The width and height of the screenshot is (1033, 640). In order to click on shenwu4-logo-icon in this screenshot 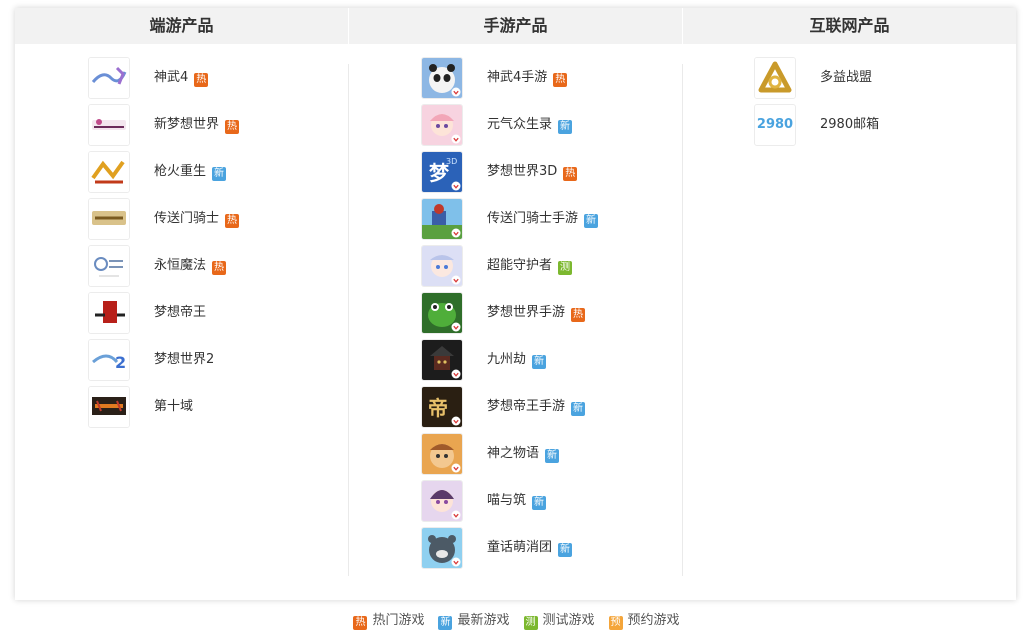, I will do `click(109, 78)`.